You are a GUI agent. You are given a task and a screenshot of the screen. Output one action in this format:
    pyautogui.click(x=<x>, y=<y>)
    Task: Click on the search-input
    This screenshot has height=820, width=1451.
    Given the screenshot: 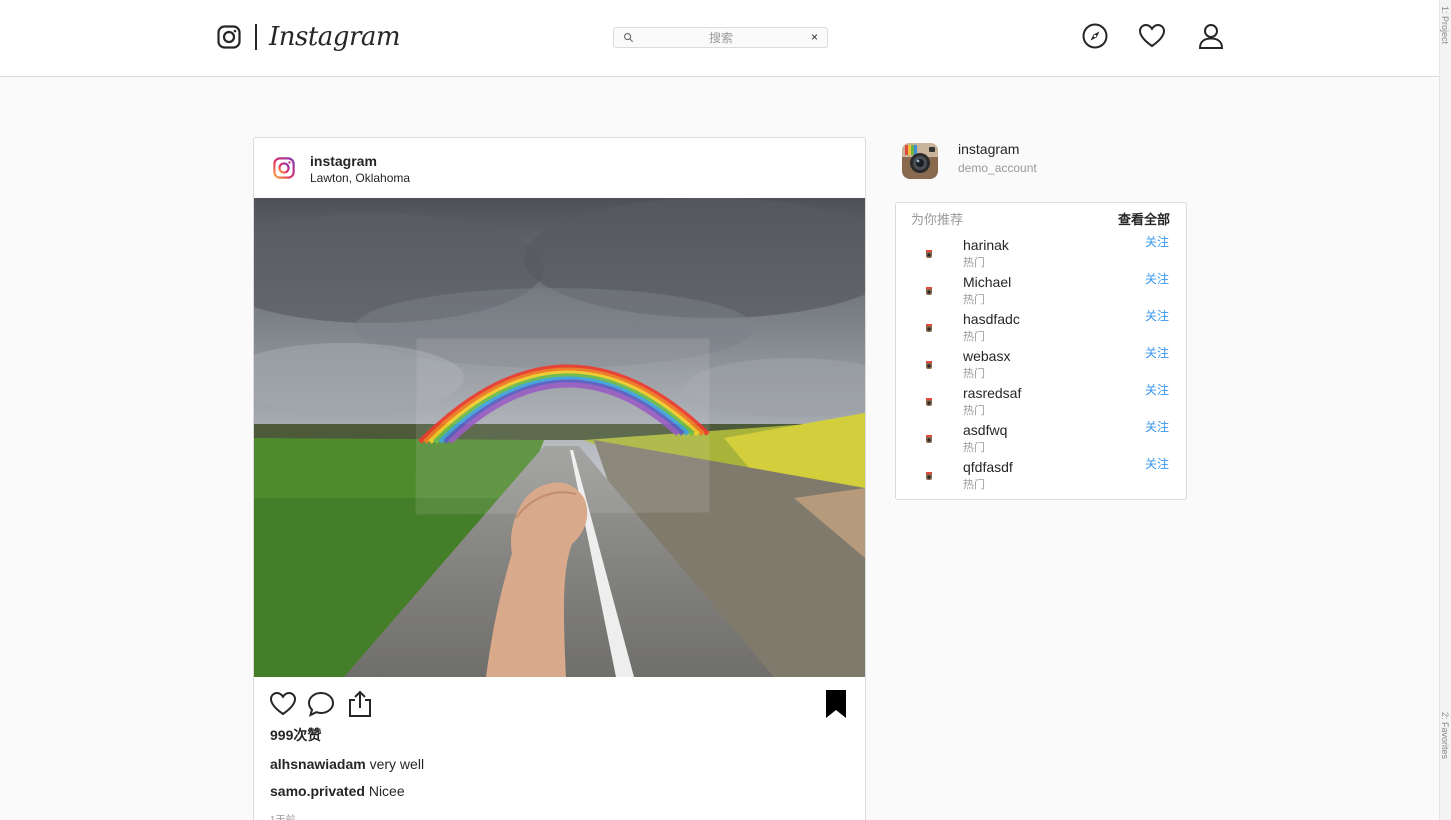 What is the action you would take?
    pyautogui.click(x=721, y=37)
    